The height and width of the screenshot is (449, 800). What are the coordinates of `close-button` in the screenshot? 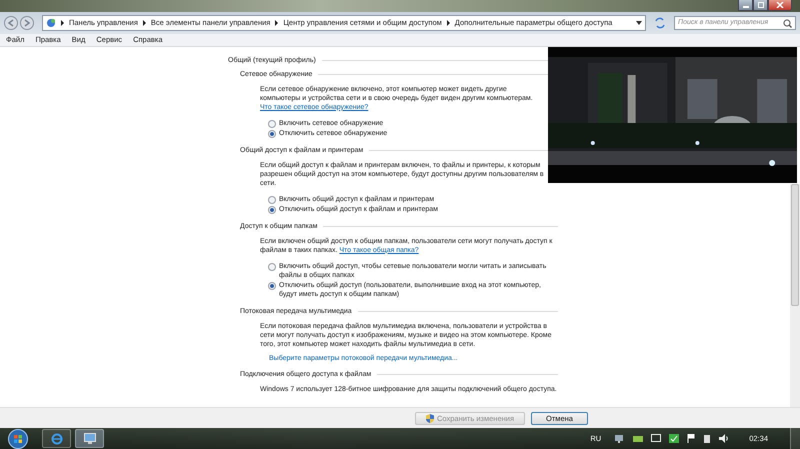 It's located at (780, 5).